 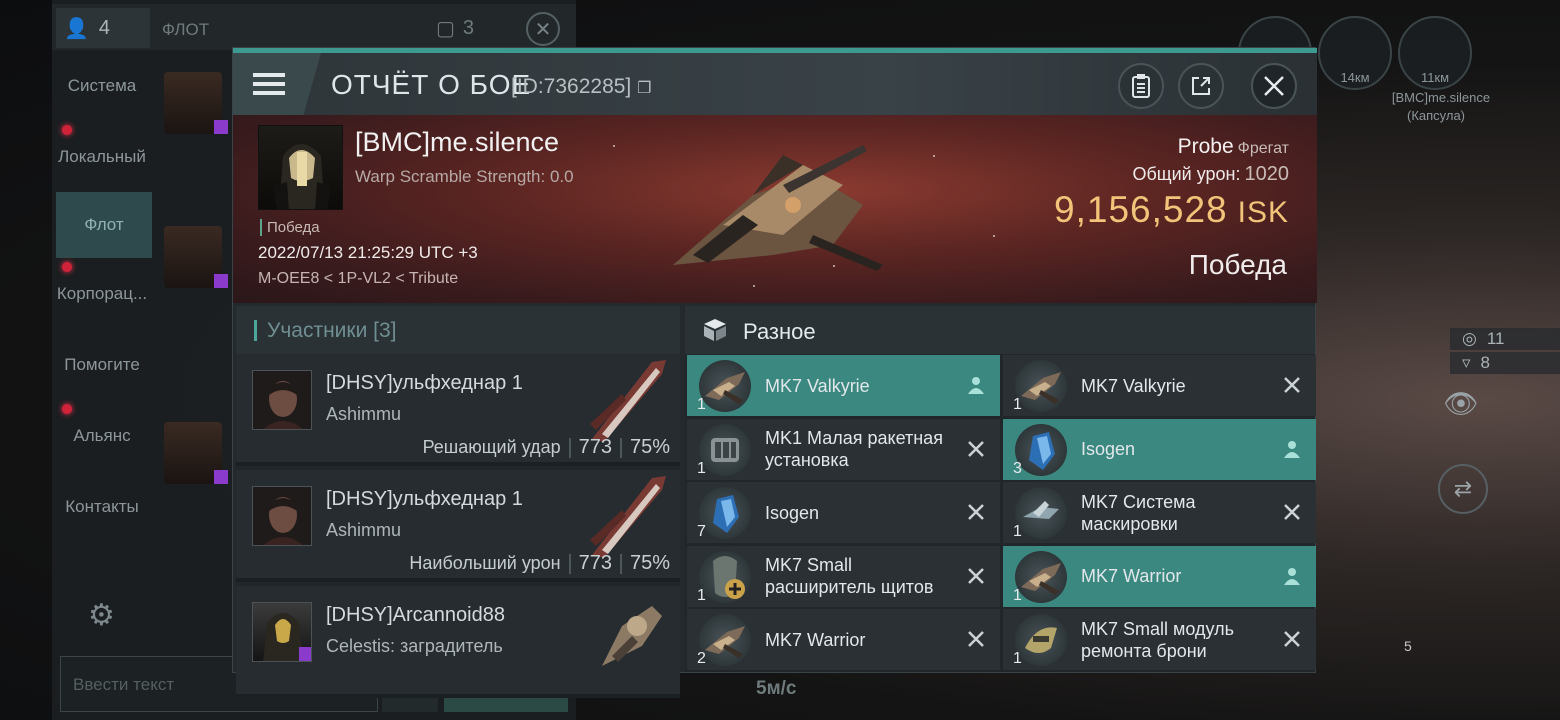 I want to click on participant-row: [DHSY]Arcannoid88 Celestis: заградитель, so click(x=458, y=642).